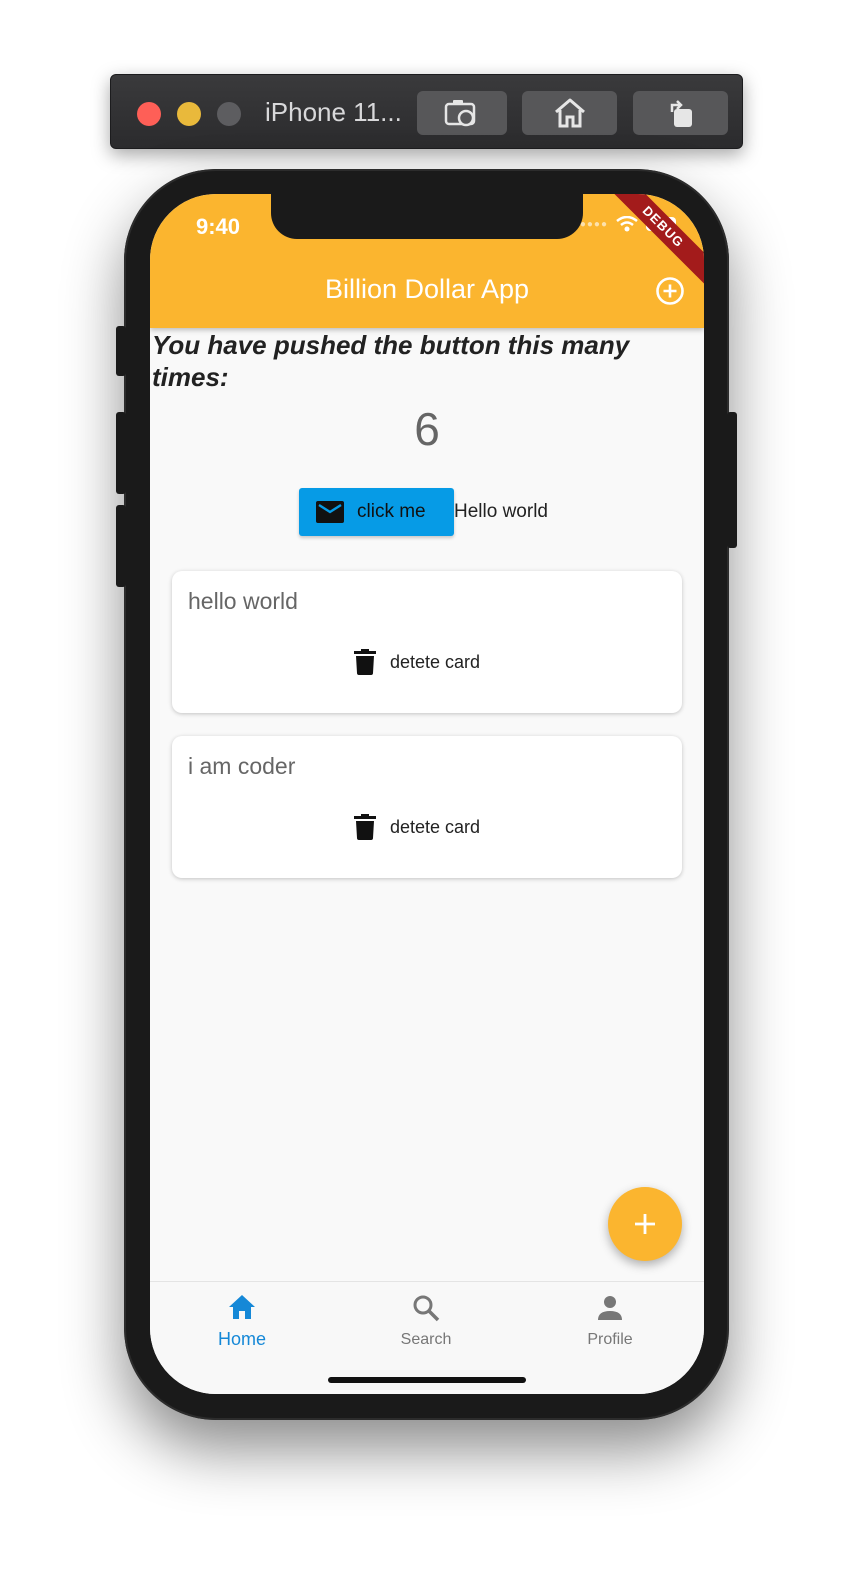 Image resolution: width=864 pixels, height=1588 pixels. What do you see at coordinates (229, 114) in the screenshot?
I see `zoom-window-button` at bounding box center [229, 114].